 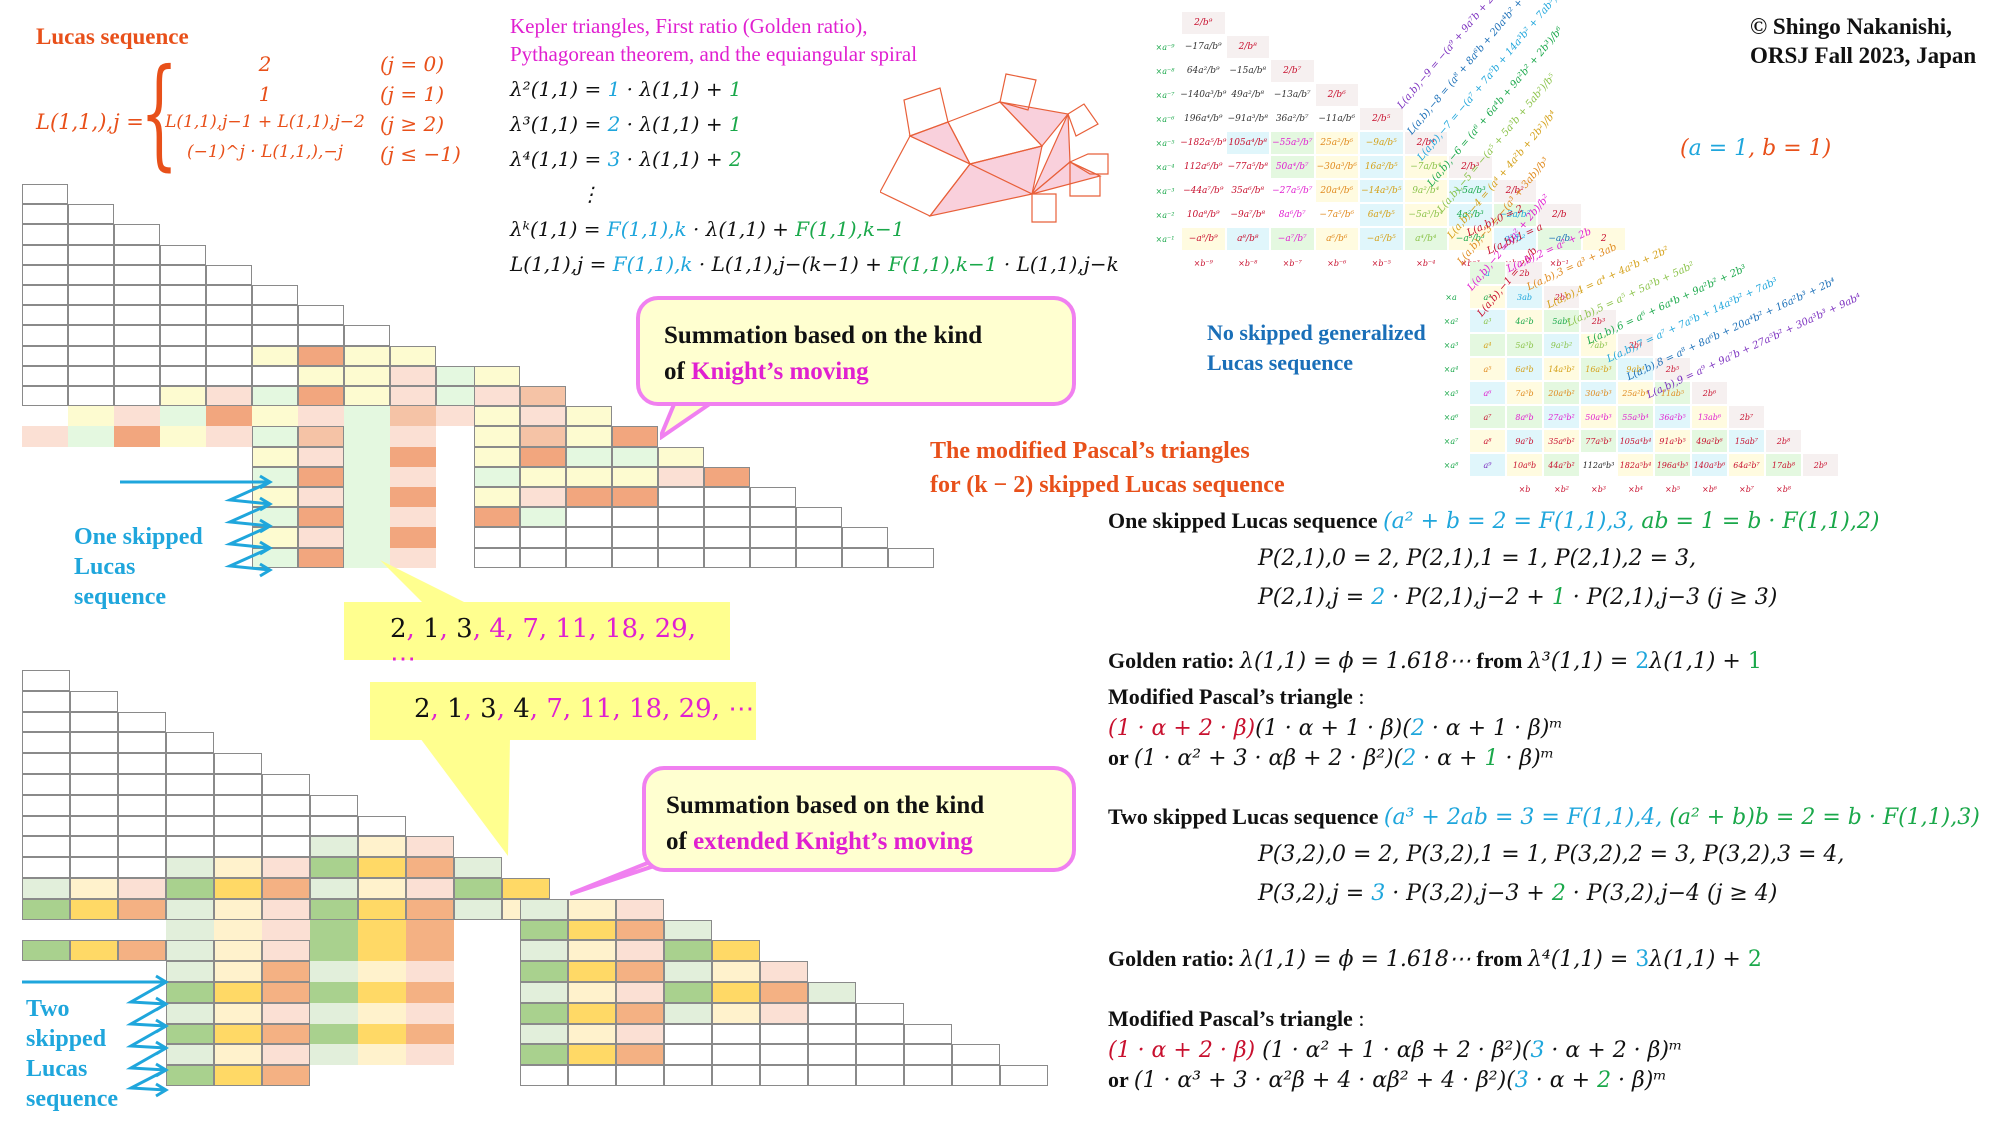 What do you see at coordinates (1451, 345) in the screenshot?
I see `row-multiplier-label: ×a³` at bounding box center [1451, 345].